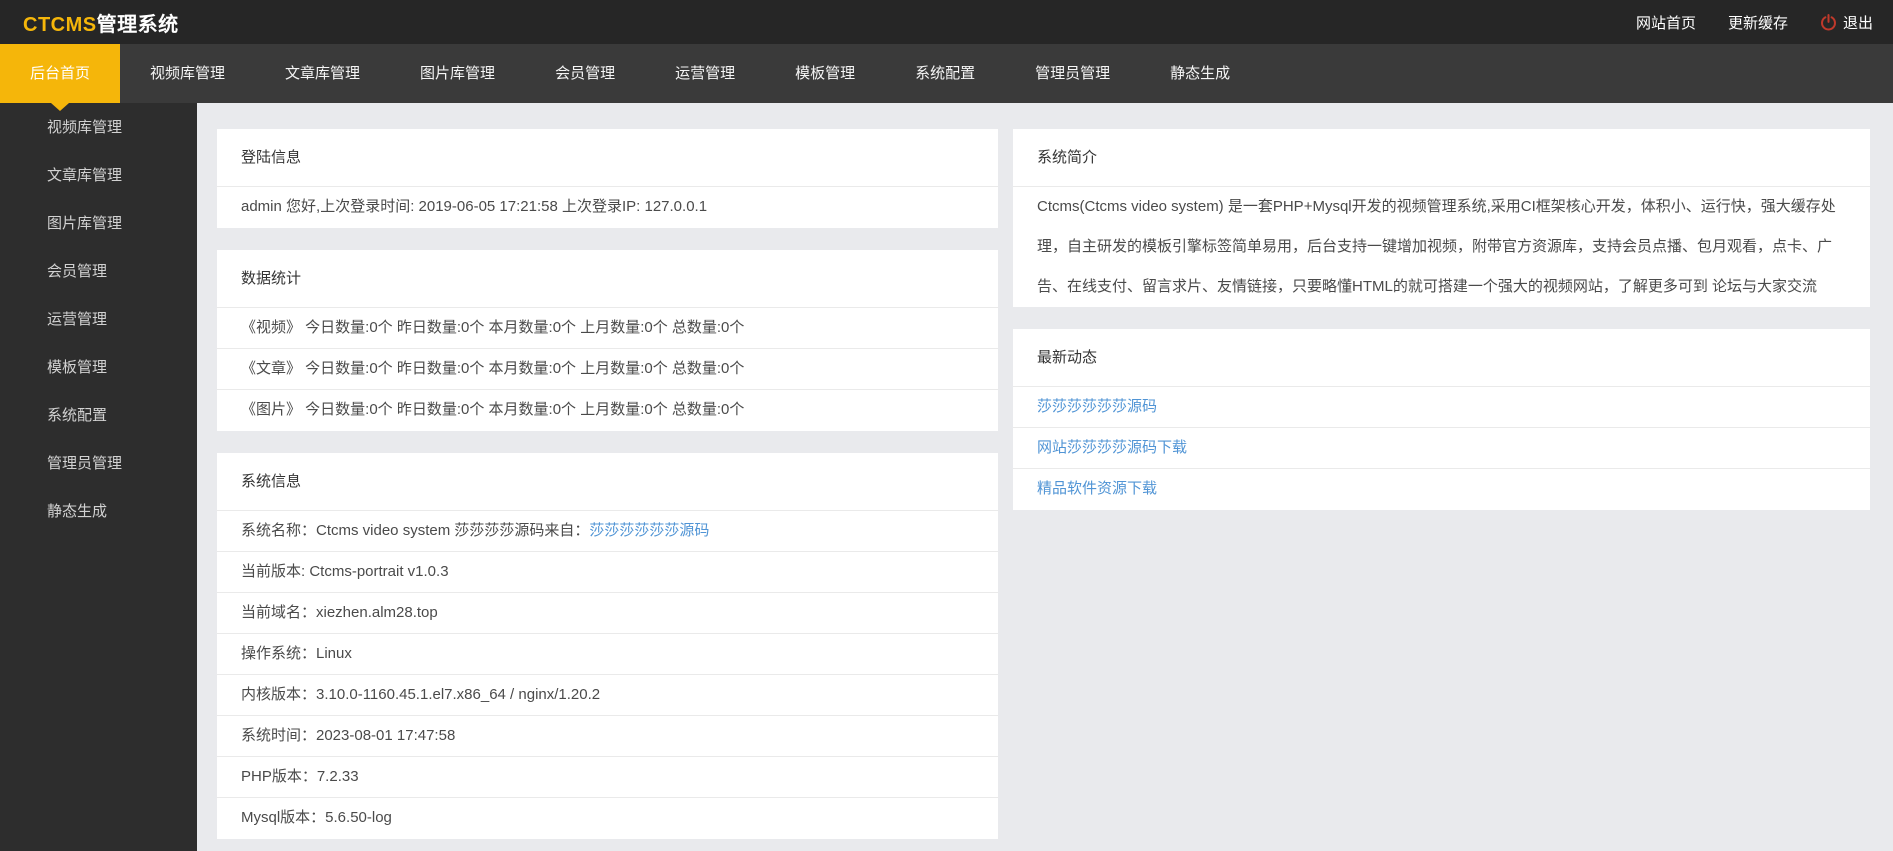 Image resolution: width=1893 pixels, height=851 pixels. I want to click on sysinfo-row-php: PHP版本：7.2.33, so click(607, 777).